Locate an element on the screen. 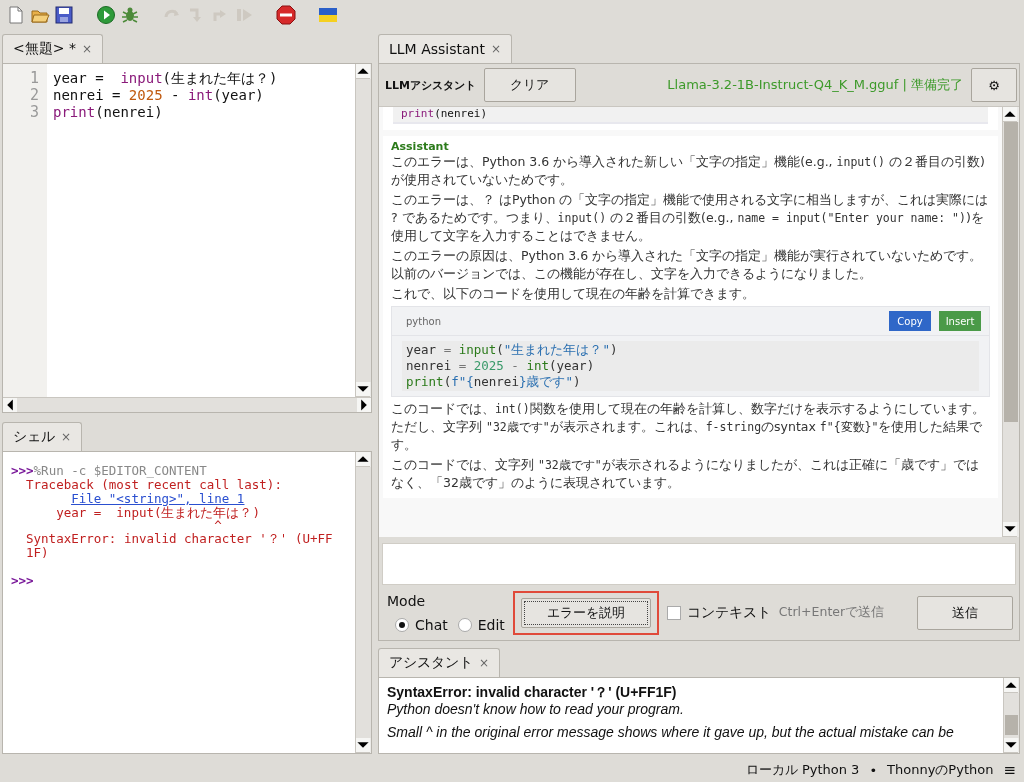 The height and width of the screenshot is (782, 1024). error-text: year = input(生まれた年は？) is located at coordinates (158, 512).